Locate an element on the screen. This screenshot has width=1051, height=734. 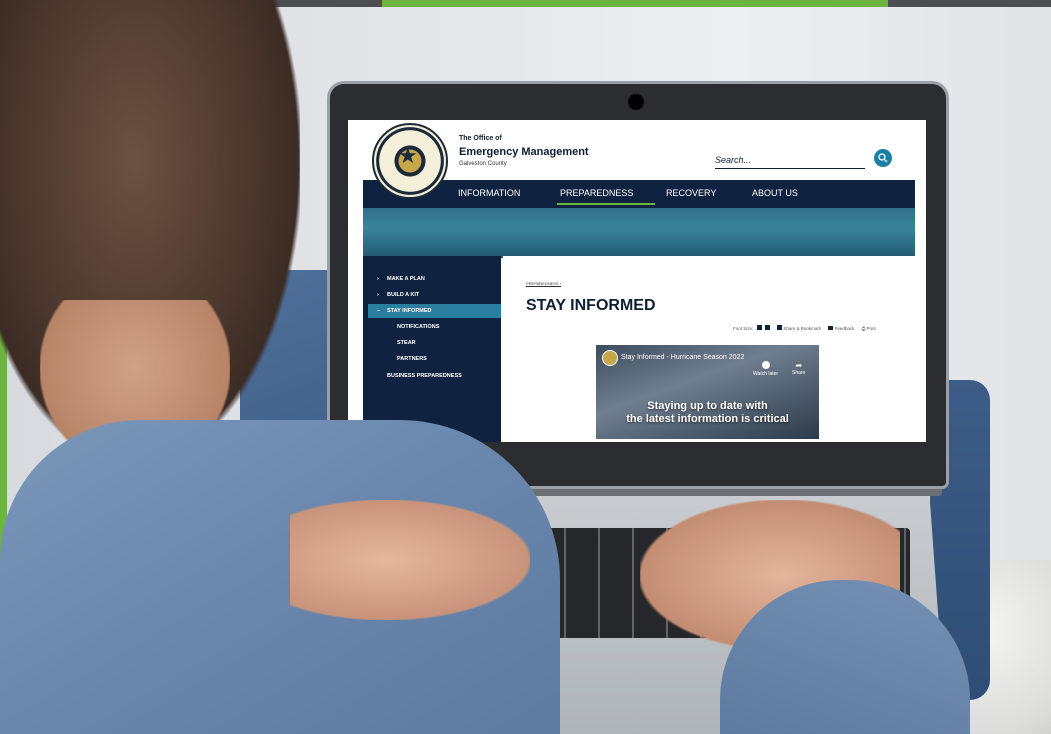
sidebar-item-stay-informed: STAY INFORMED is located at coordinates (409, 311).